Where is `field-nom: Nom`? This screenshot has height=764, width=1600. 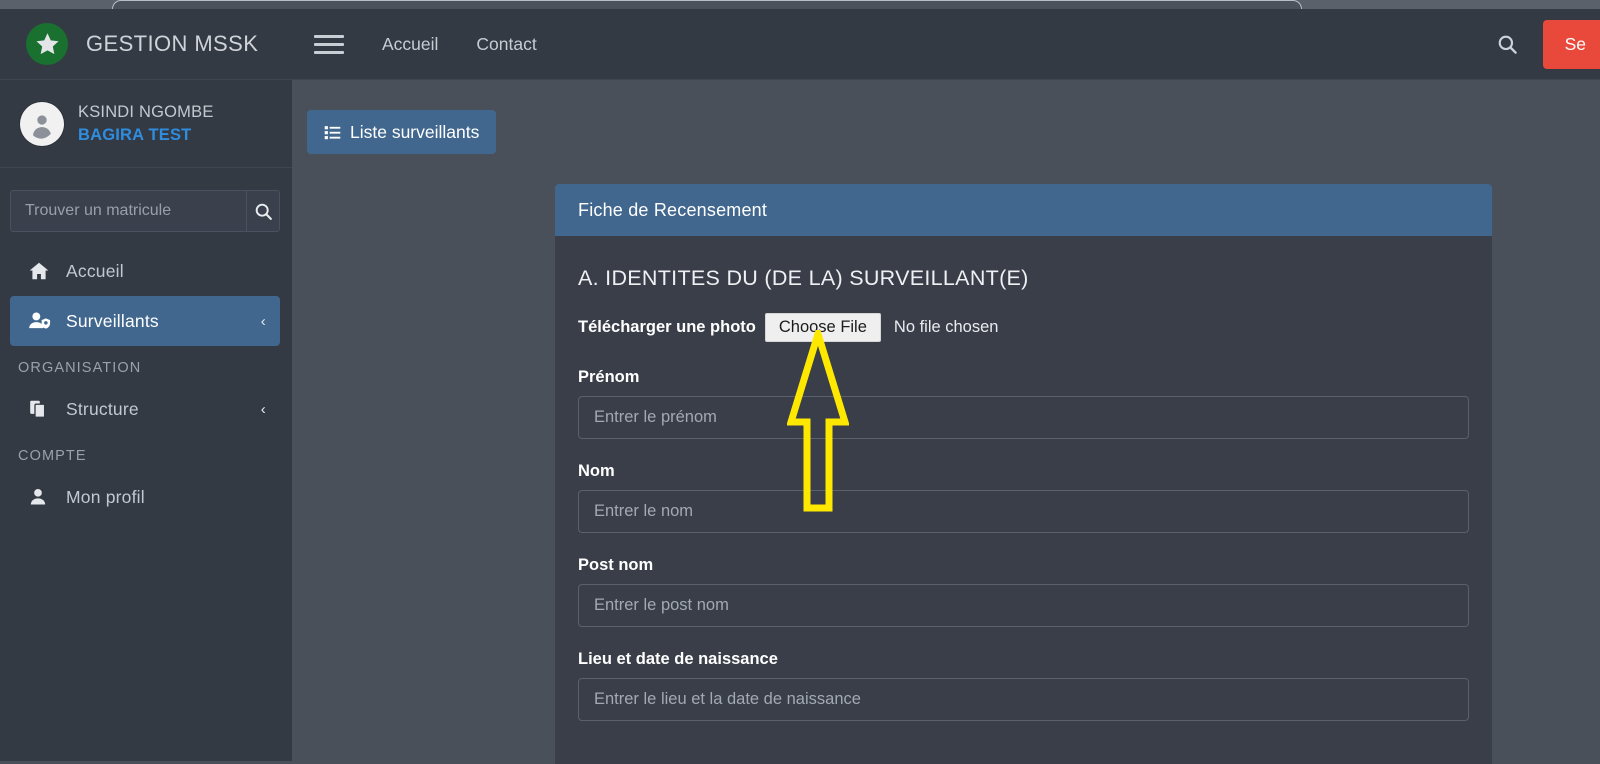
field-nom: Nom is located at coordinates (1023, 497).